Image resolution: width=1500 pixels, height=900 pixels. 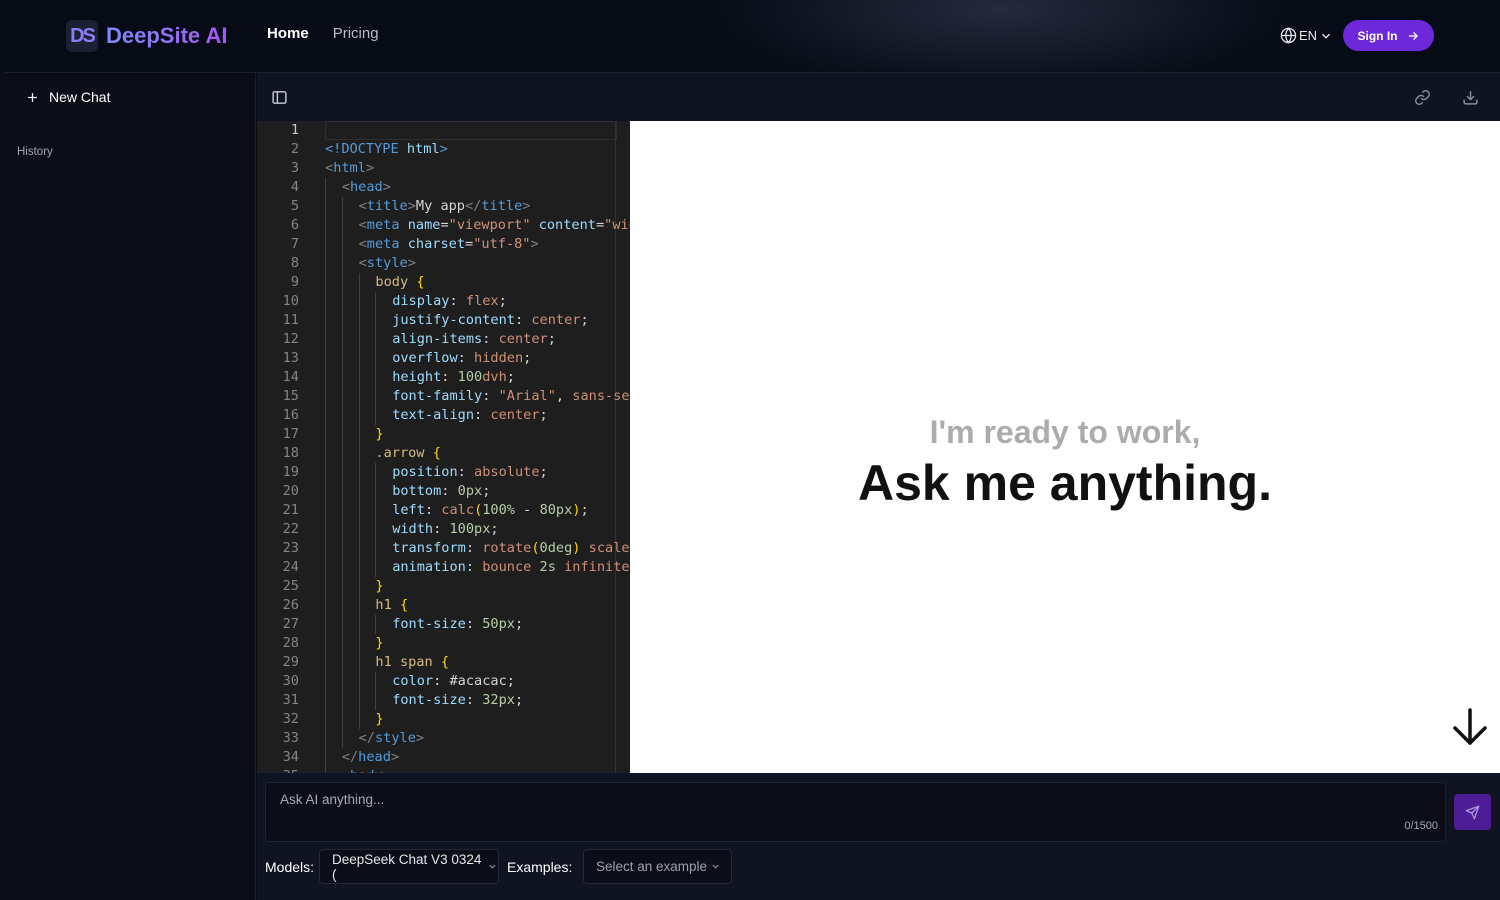 I want to click on code-line: 21 left: calc(100% - 80px);, so click(x=443, y=510).